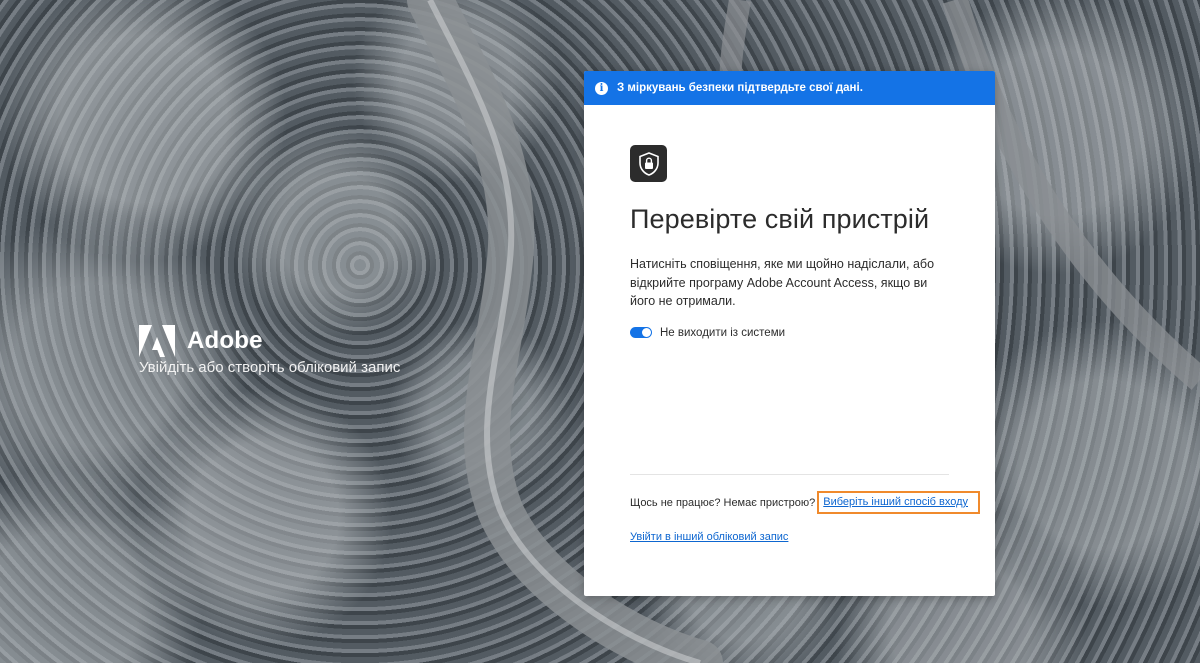 This screenshot has width=1200, height=663. Describe the element at coordinates (723, 332) in the screenshot. I see `stay-signed-in-label: Не виходити із системи` at that location.